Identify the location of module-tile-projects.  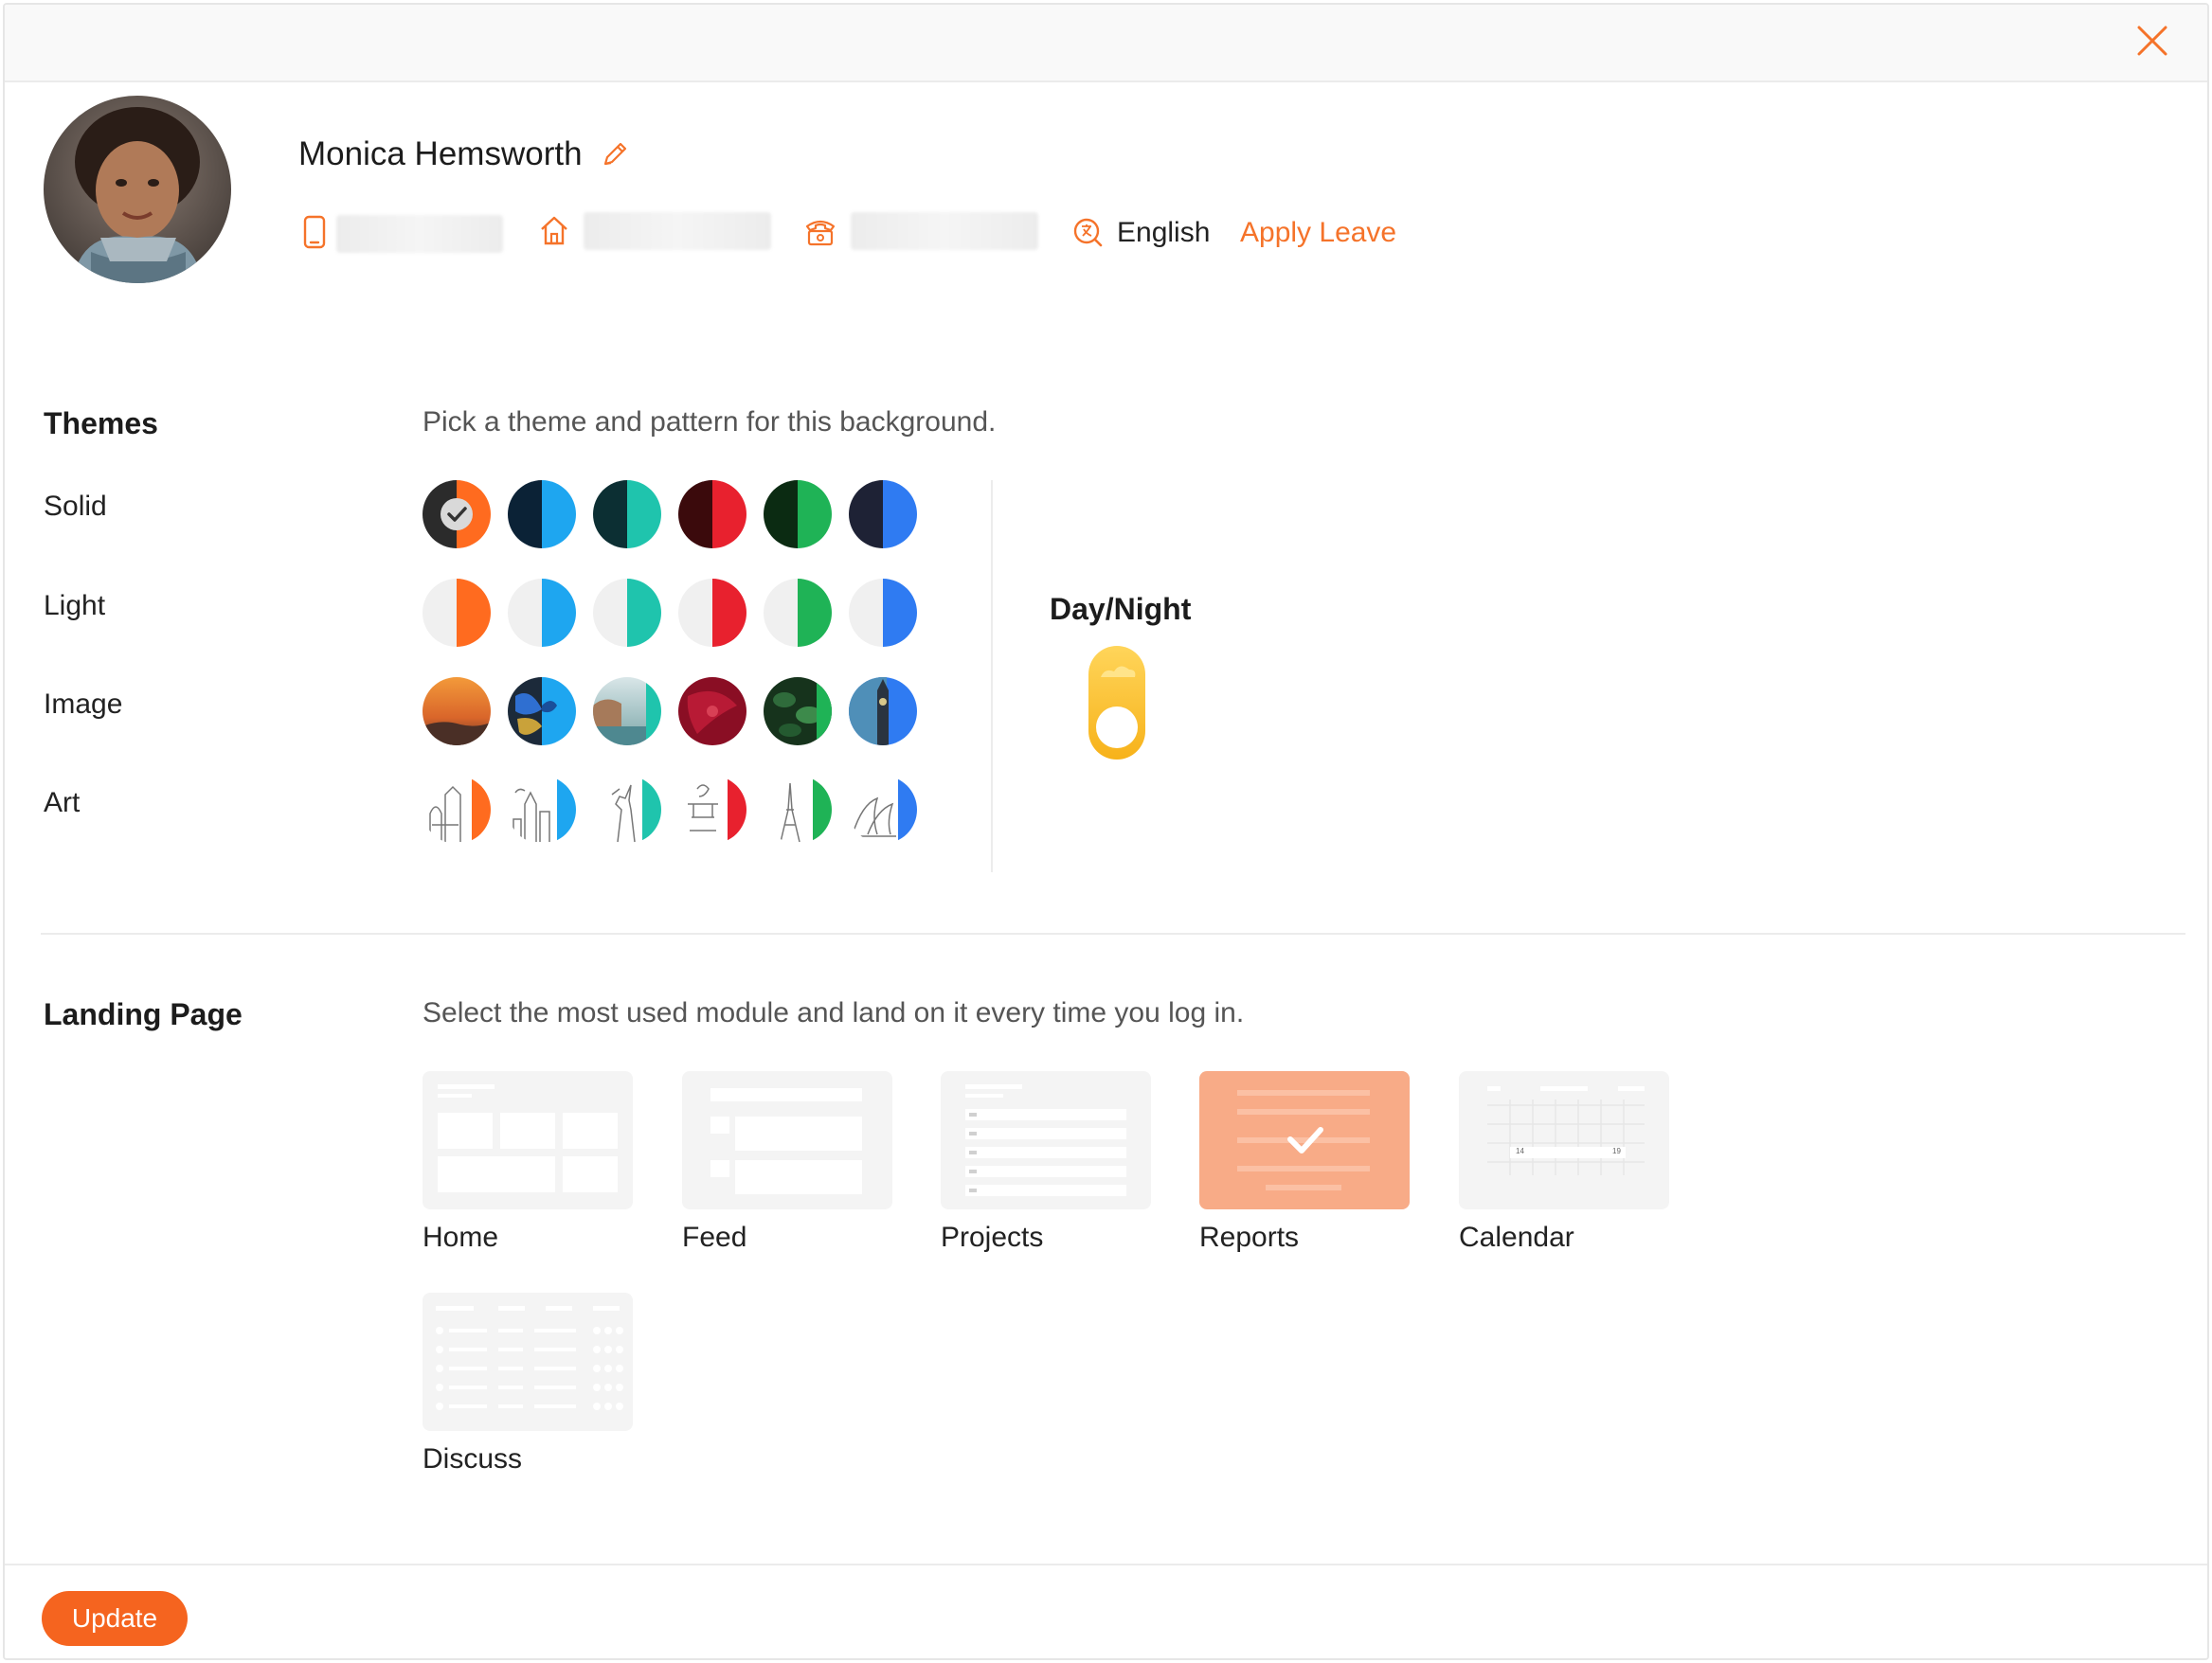
(1046, 1140).